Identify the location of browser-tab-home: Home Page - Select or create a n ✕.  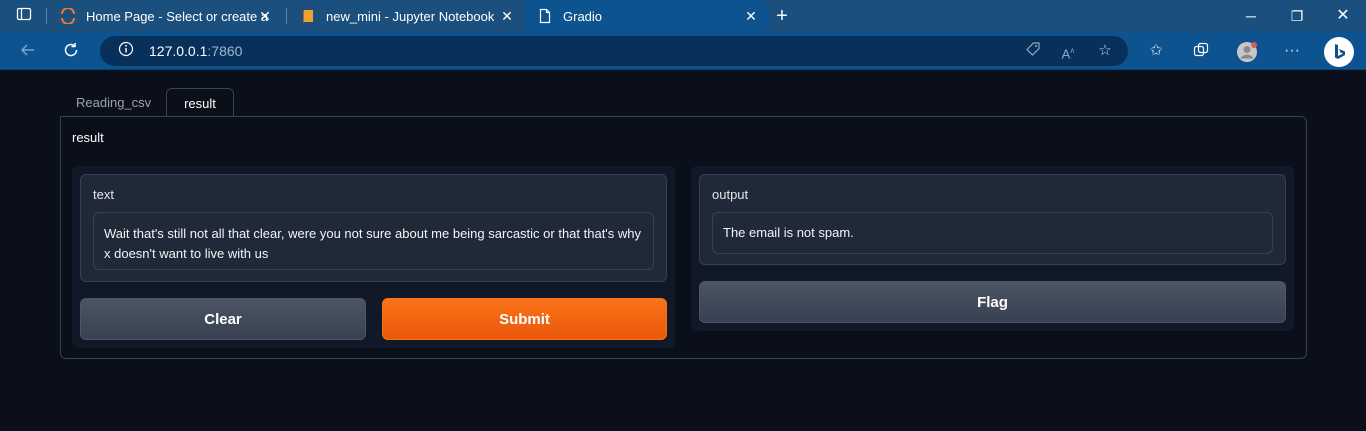
(165, 16).